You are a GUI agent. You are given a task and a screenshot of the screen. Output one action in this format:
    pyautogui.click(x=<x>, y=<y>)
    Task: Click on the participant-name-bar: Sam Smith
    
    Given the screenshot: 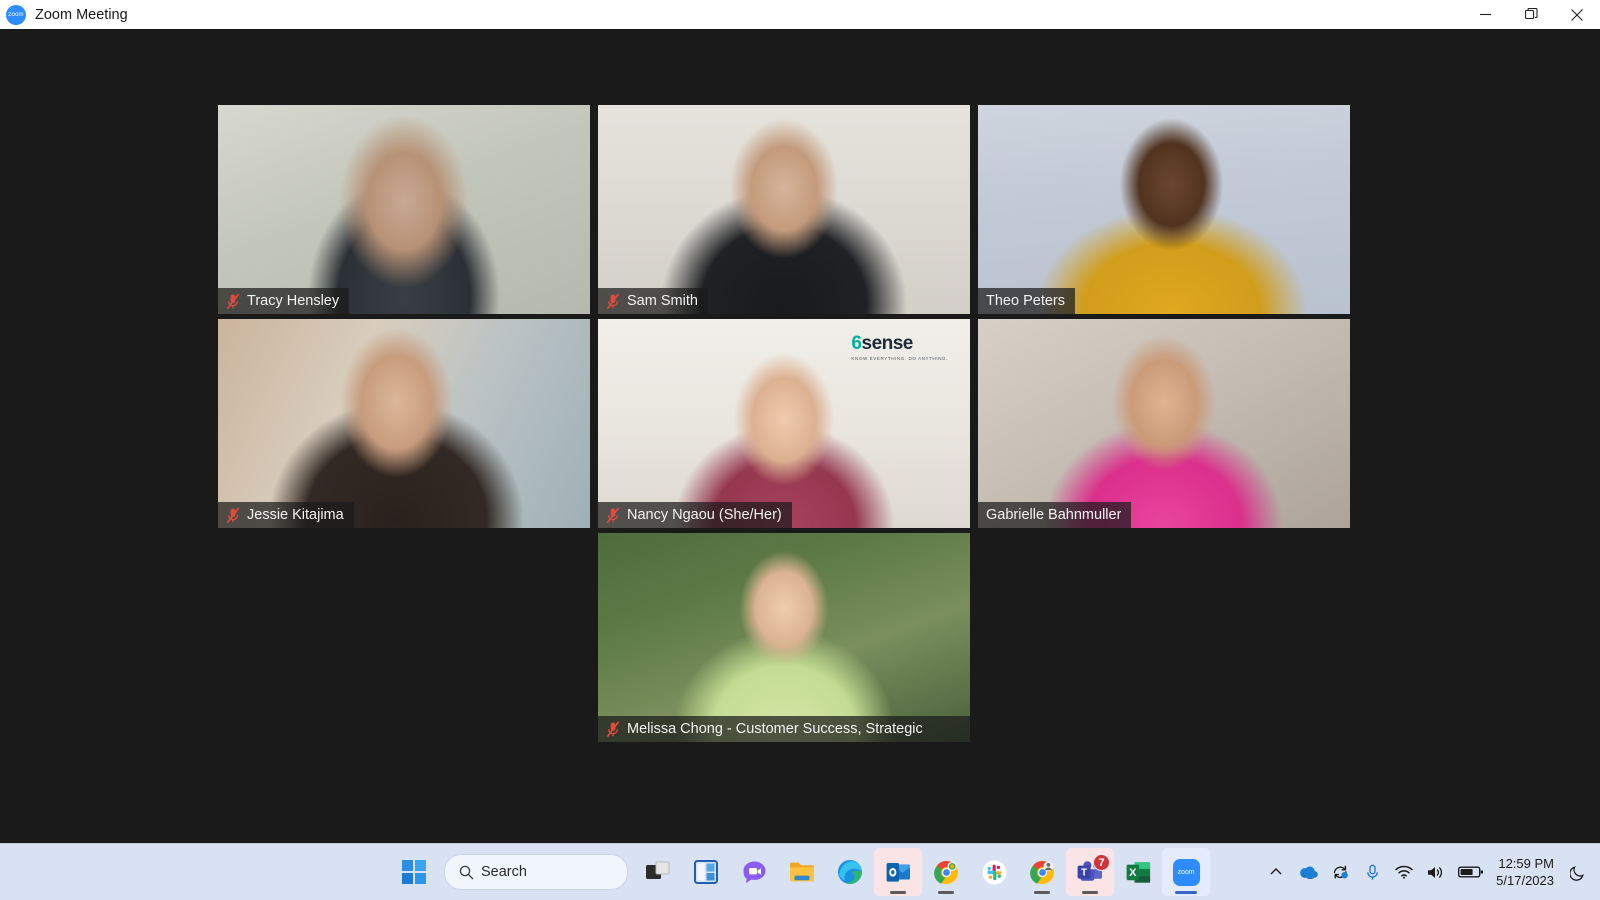 What is the action you would take?
    pyautogui.click(x=653, y=301)
    